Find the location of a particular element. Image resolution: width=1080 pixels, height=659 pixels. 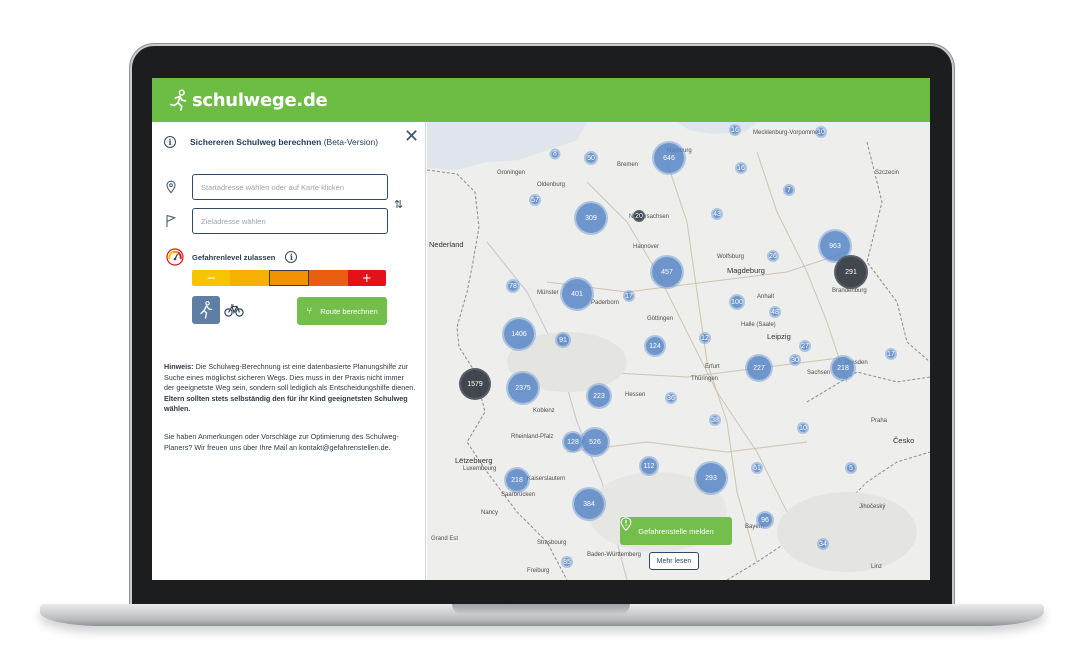

route-icon: ⑂ is located at coordinates (309, 311).